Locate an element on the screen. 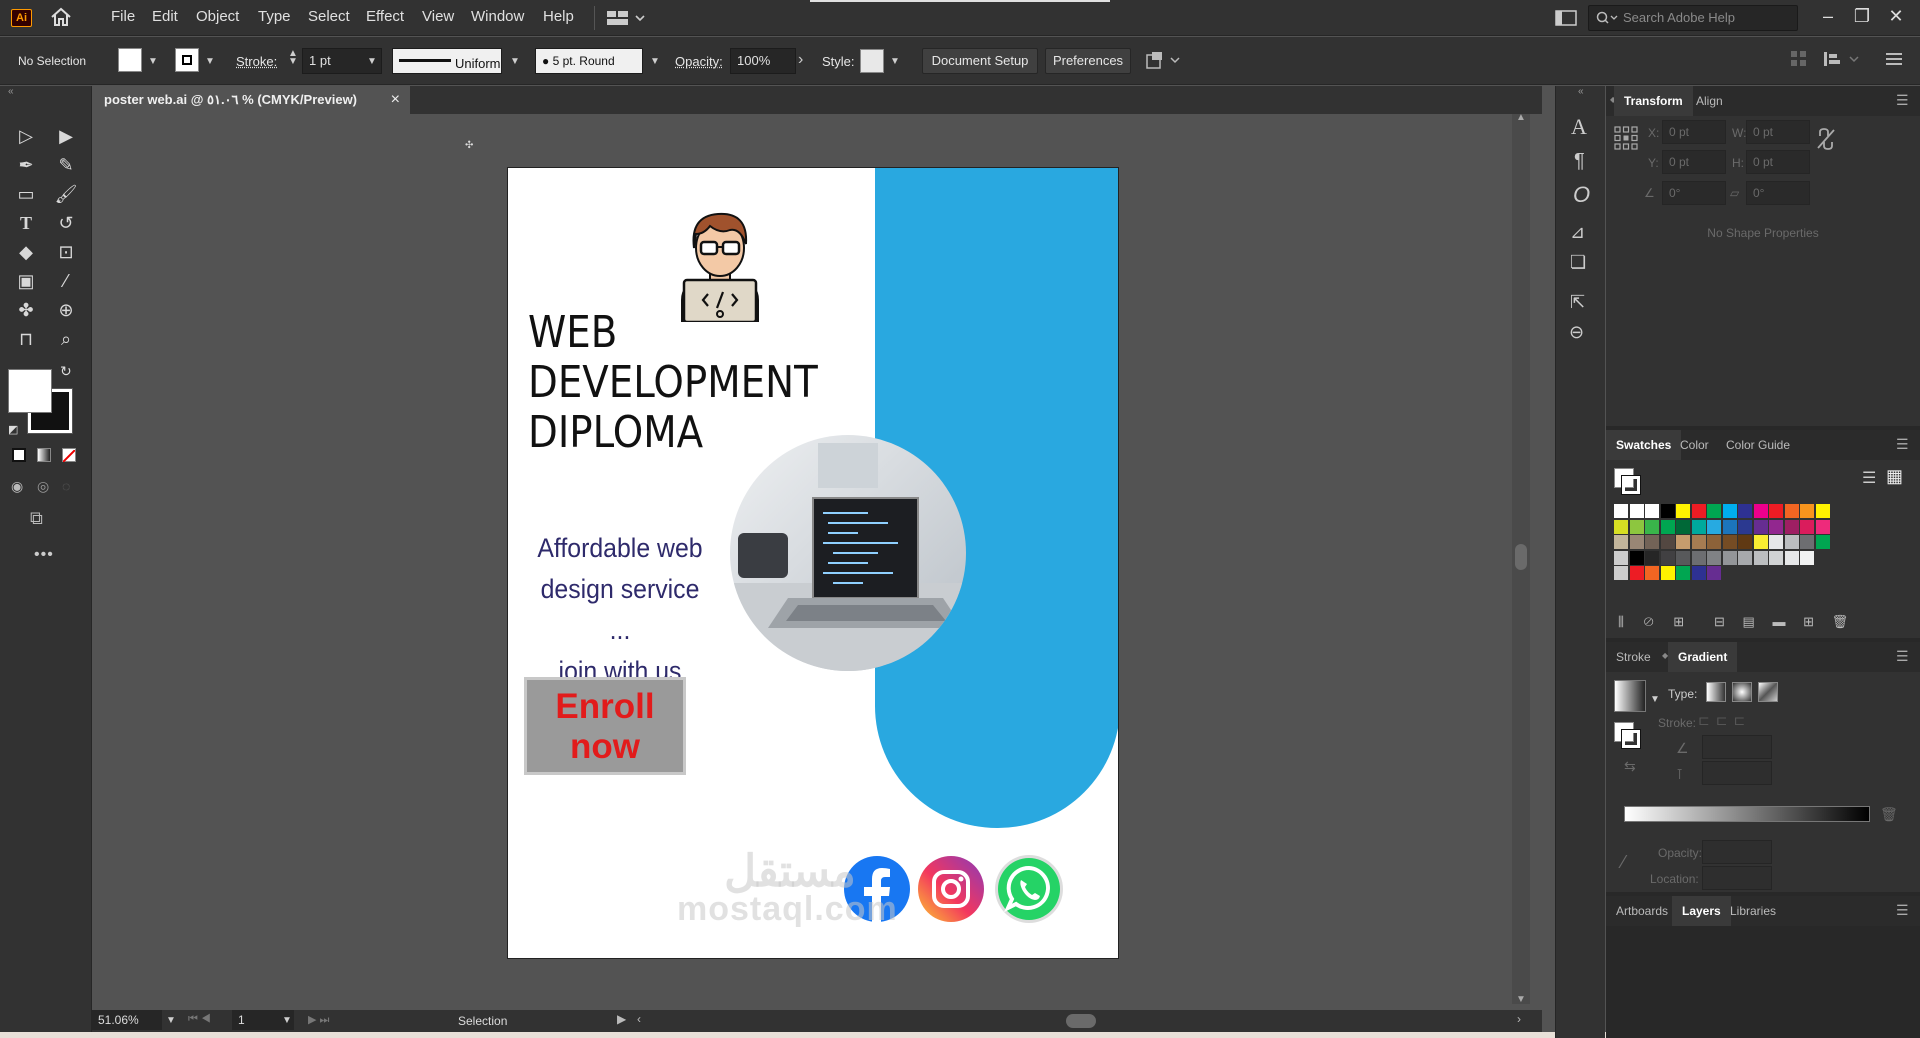 The image size is (1920, 1038). direct-selection-tool-icon: ▶ is located at coordinates (66, 136).